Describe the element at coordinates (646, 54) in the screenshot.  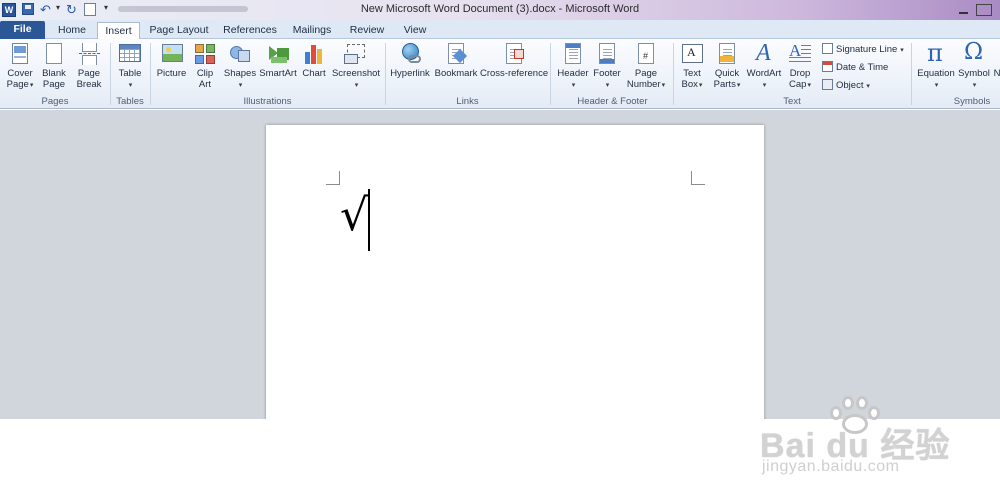
I see `page-number-icon: #` at that location.